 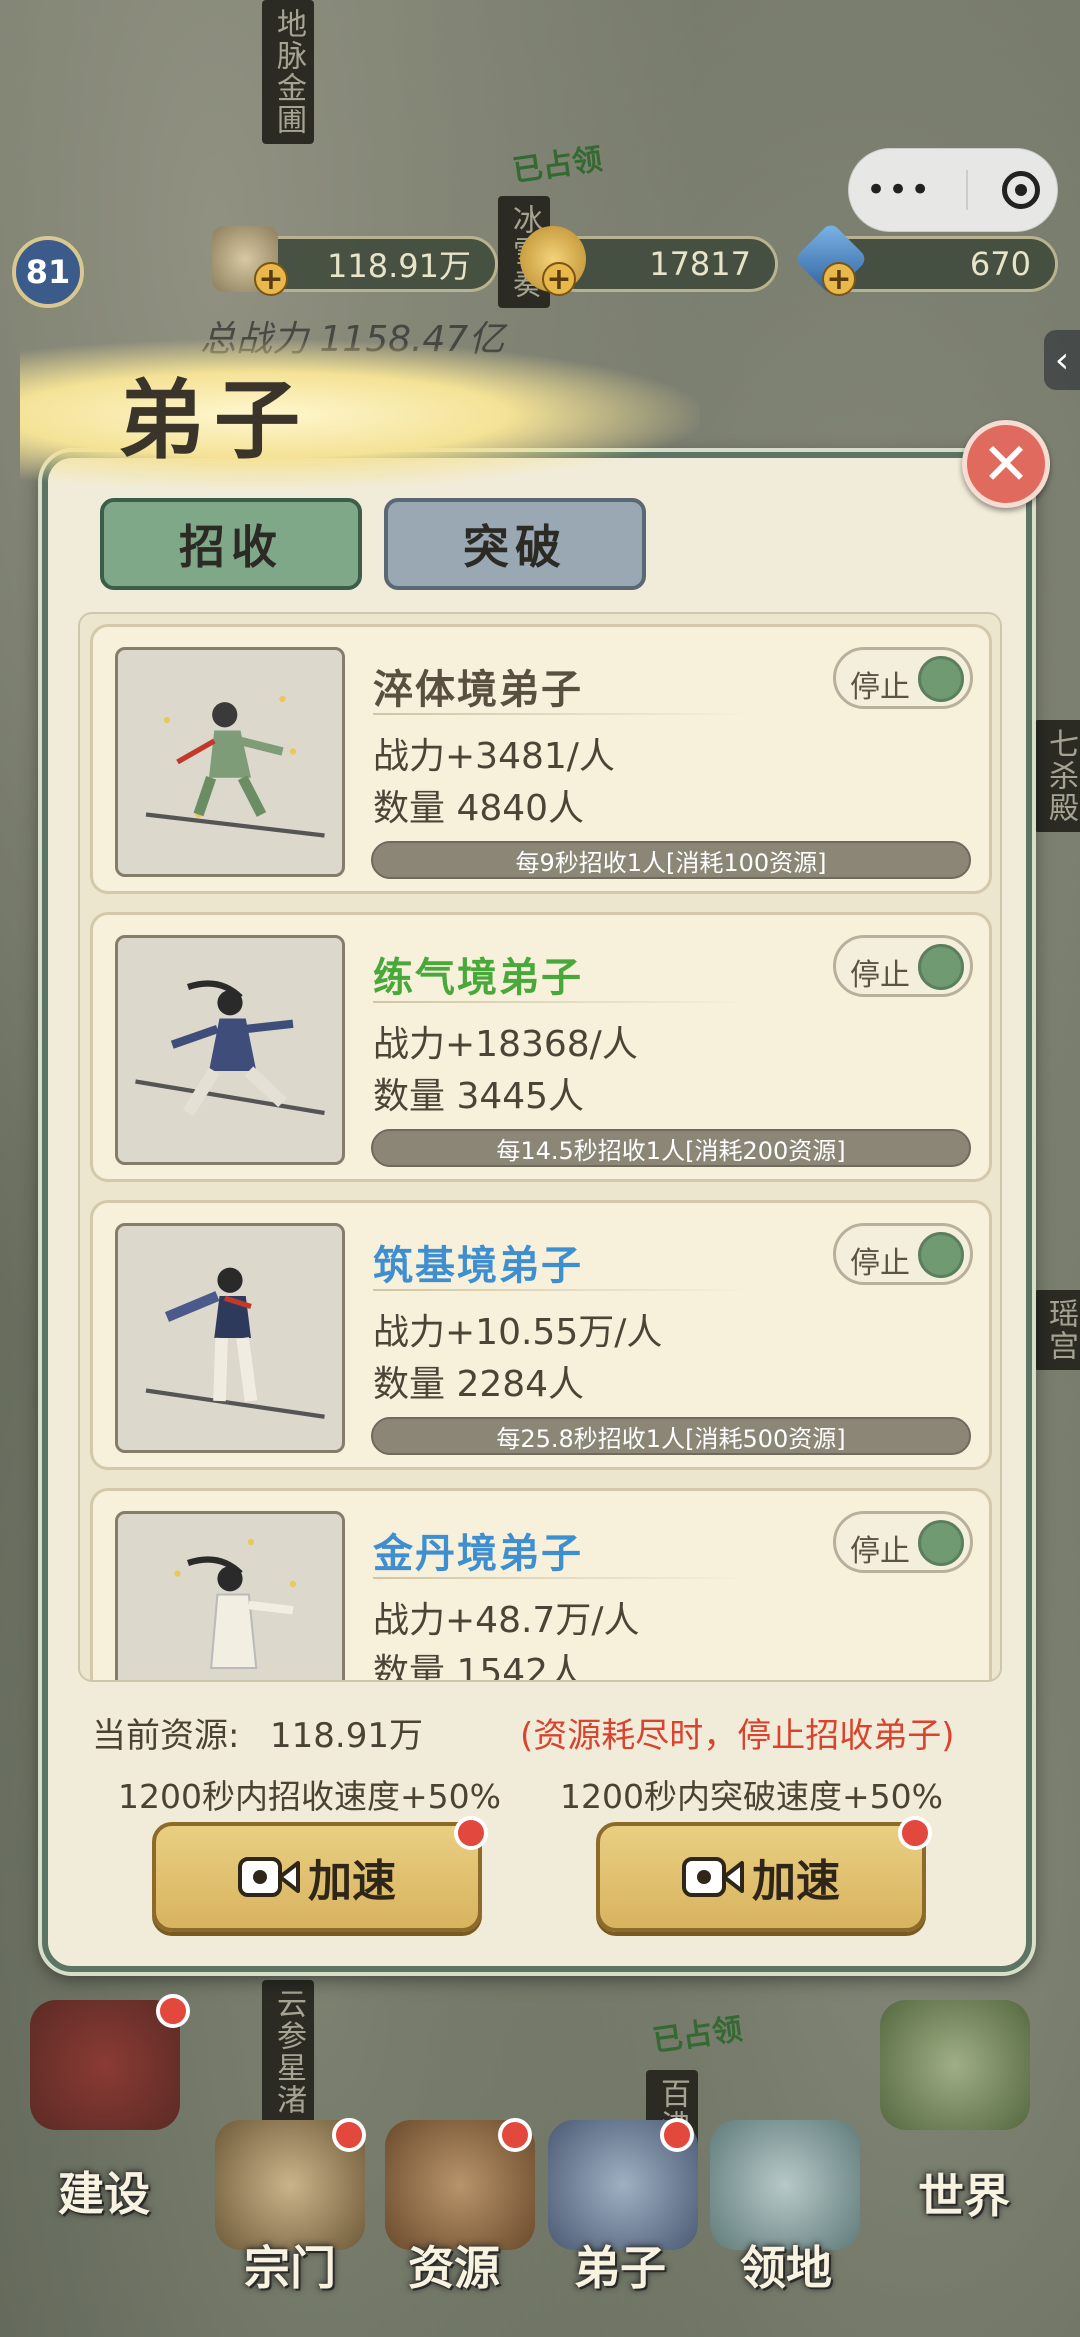 I want to click on close-miniprogram-icon, so click(x=1021, y=190).